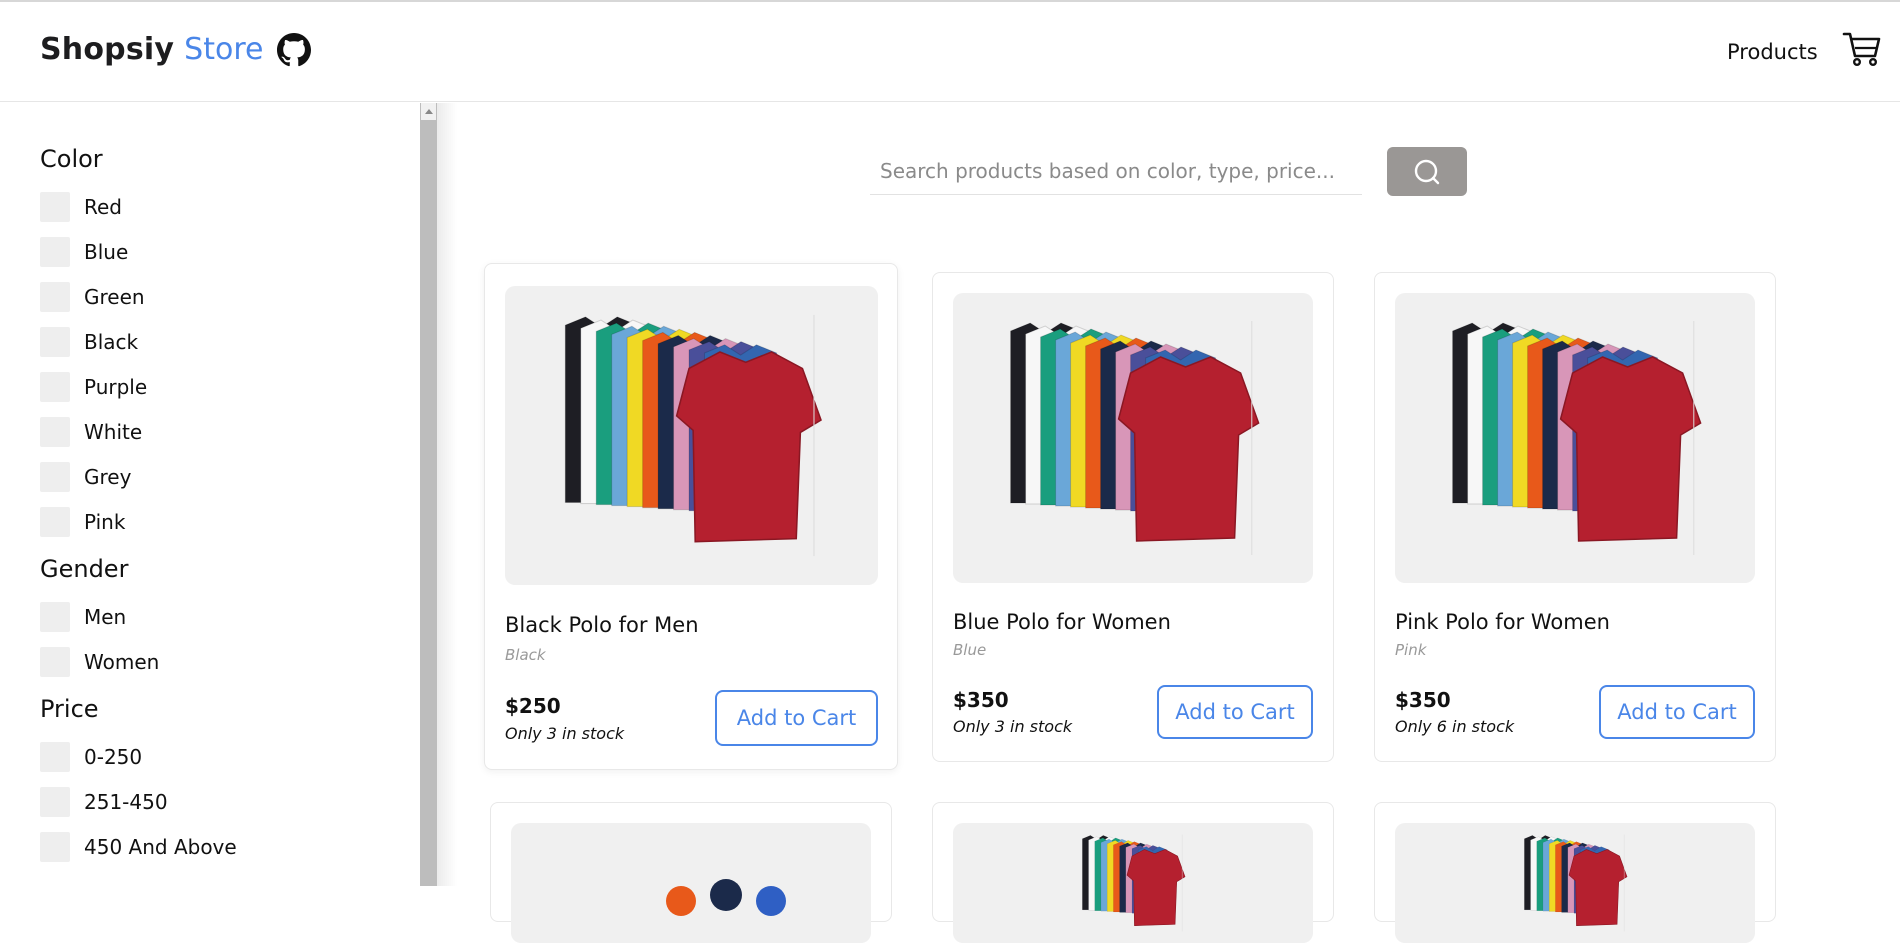 Image resolution: width=1900 pixels, height=943 pixels. I want to click on filter-option-price-251-450: 251-450, so click(104, 802).